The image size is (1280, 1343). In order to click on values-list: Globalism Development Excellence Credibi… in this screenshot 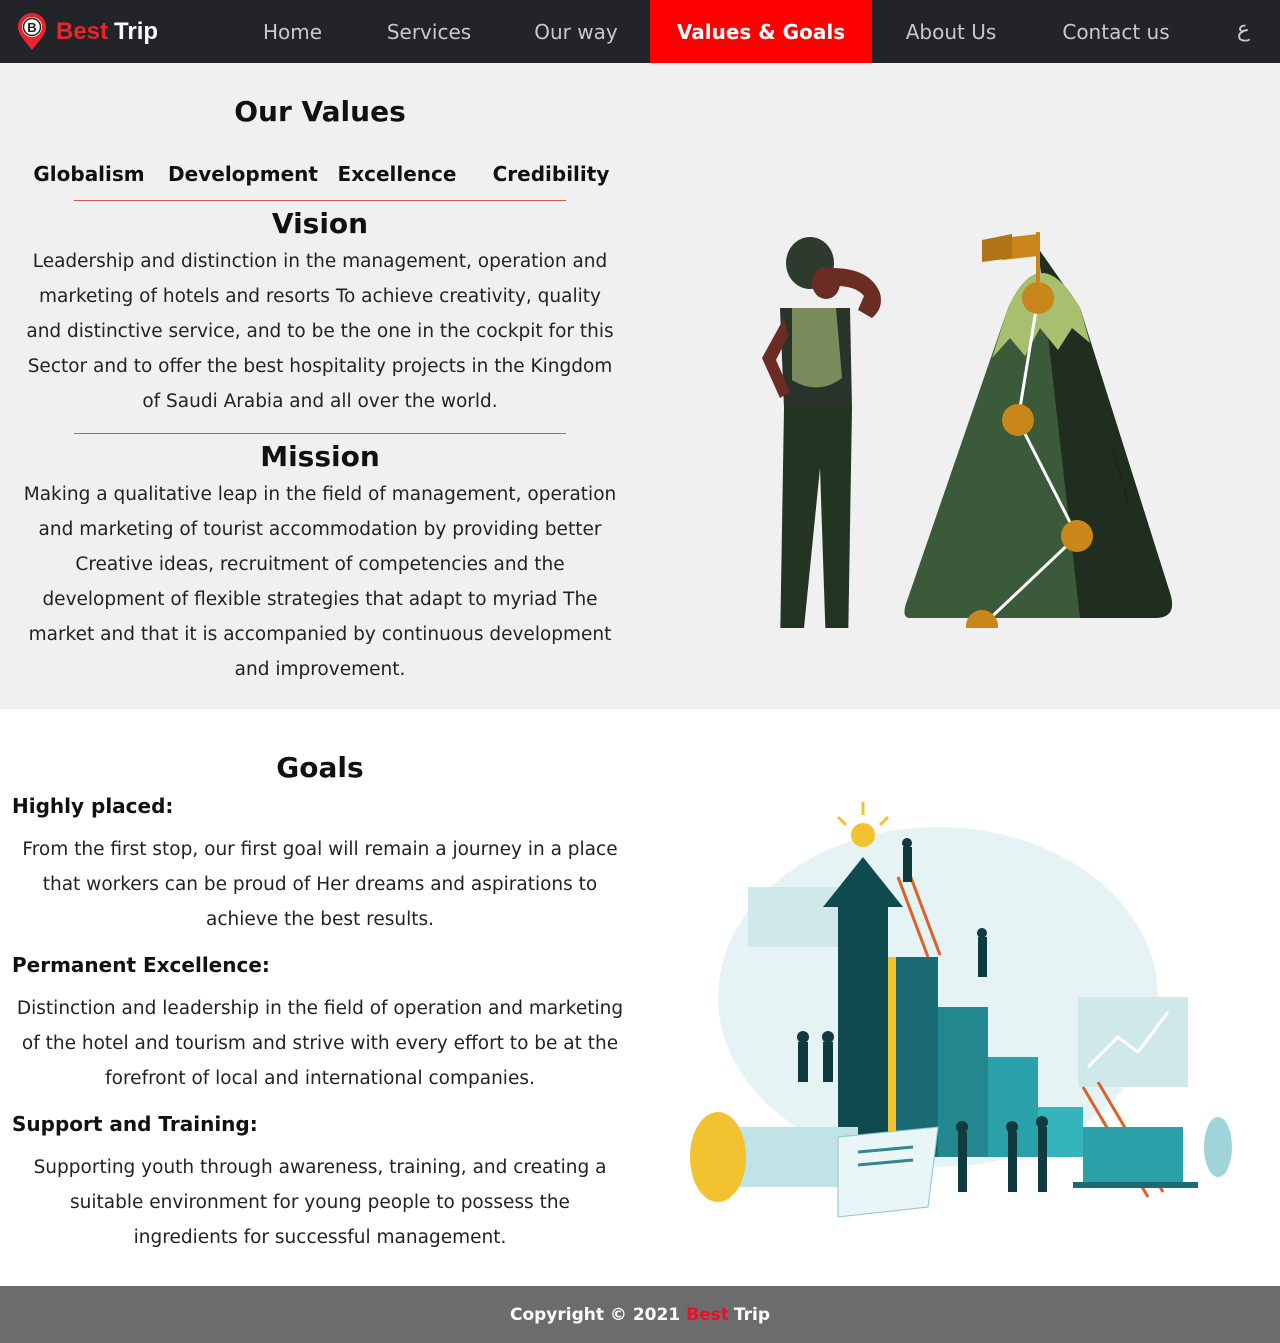, I will do `click(320, 174)`.